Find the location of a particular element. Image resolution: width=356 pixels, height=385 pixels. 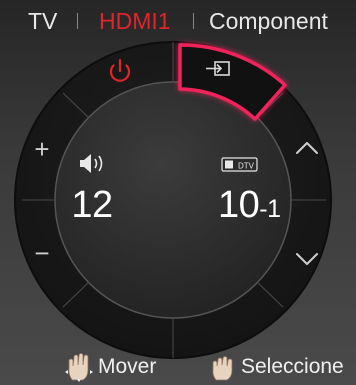

channel-display: 10-1 is located at coordinates (253, 207).